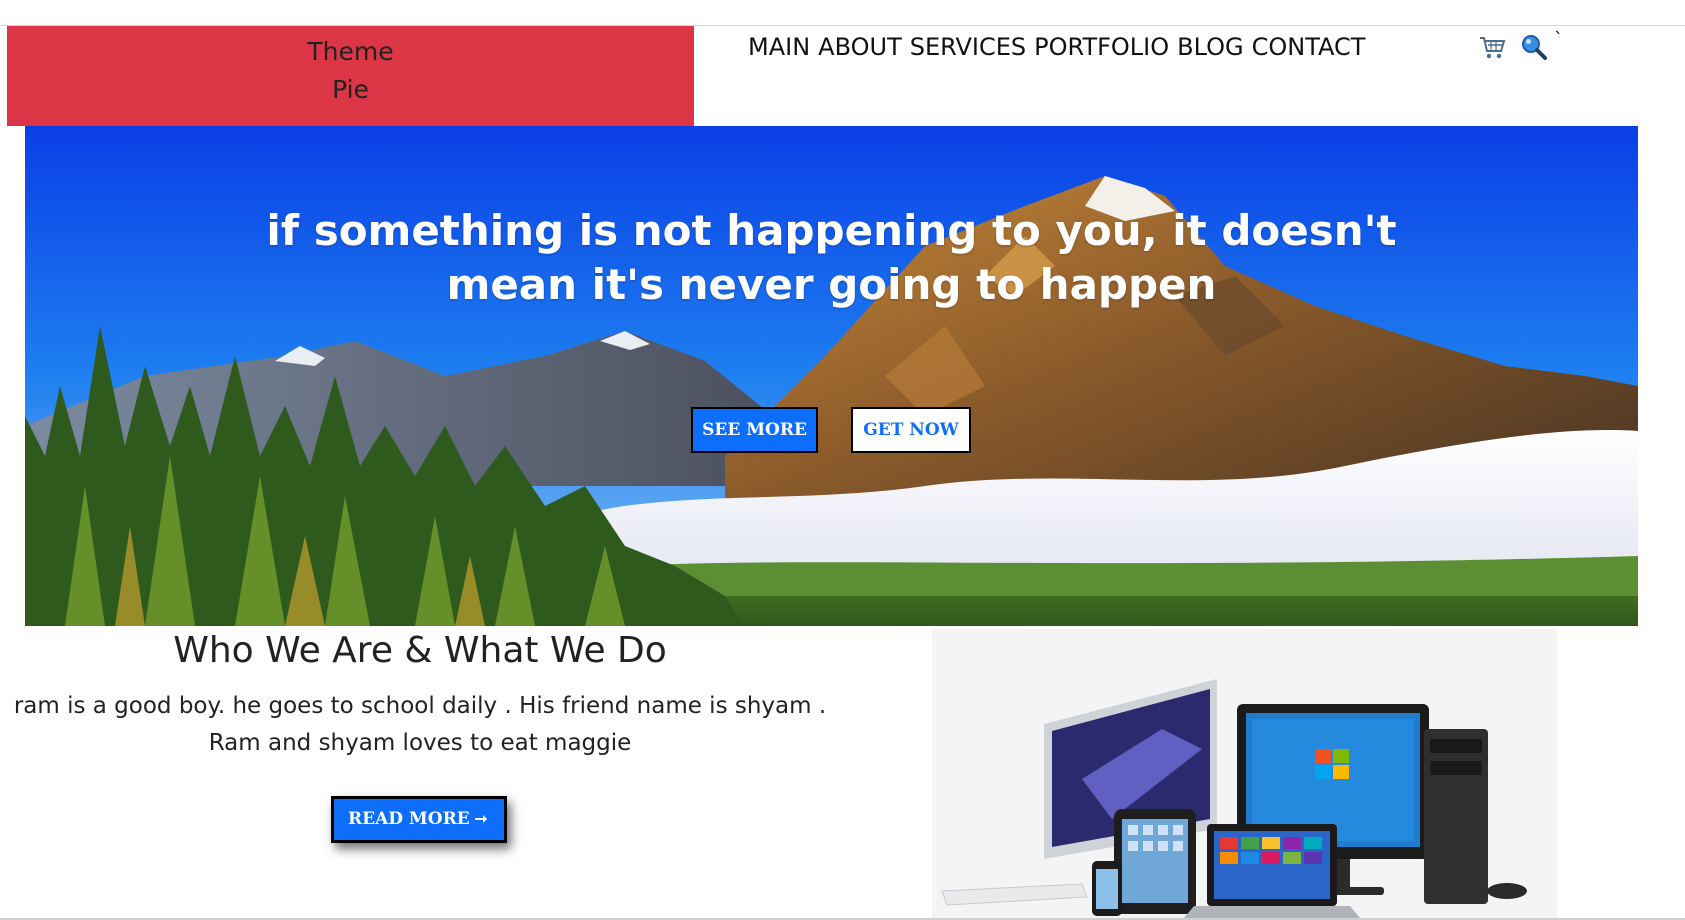 The image size is (1685, 920). Describe the element at coordinates (1210, 47) in the screenshot. I see `nav-item-blog: BLOG` at that location.